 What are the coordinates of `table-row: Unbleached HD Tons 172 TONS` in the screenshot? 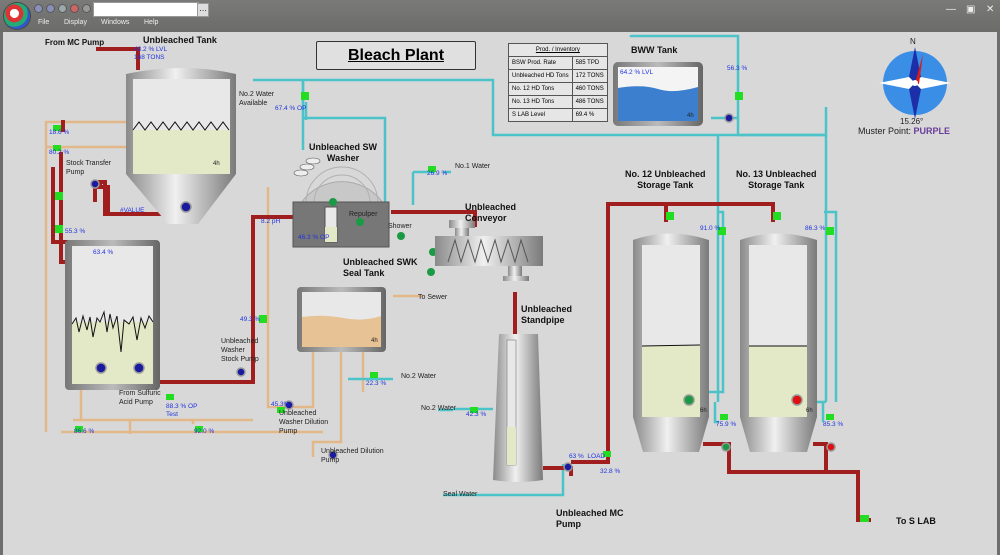 It's located at (558, 76).